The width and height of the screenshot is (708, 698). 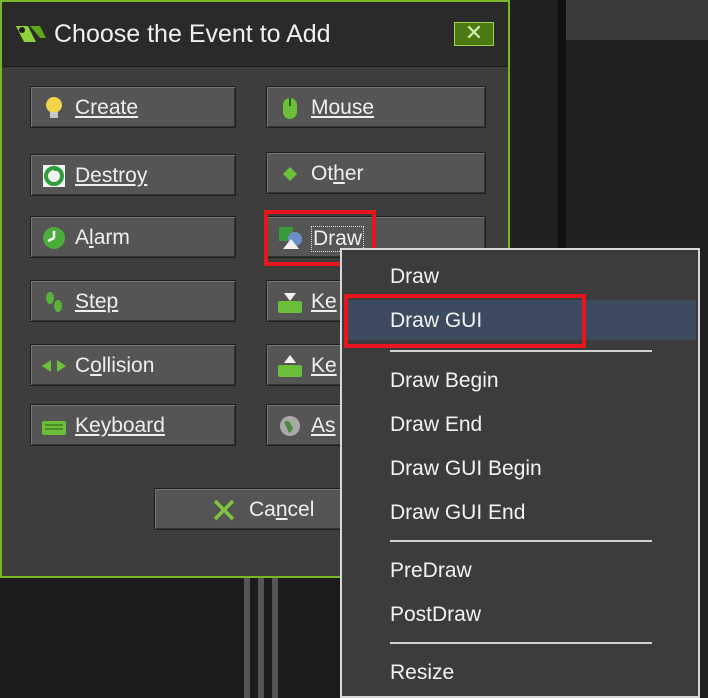 I want to click on async-event-label: As, so click(x=323, y=425).